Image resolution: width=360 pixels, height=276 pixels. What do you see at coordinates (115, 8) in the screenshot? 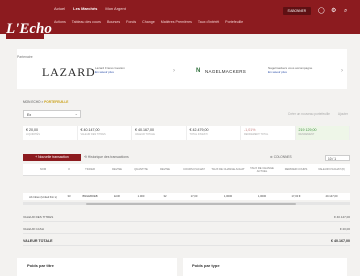
I see `nav-mon-argent: Mon Argent` at bounding box center [115, 8].